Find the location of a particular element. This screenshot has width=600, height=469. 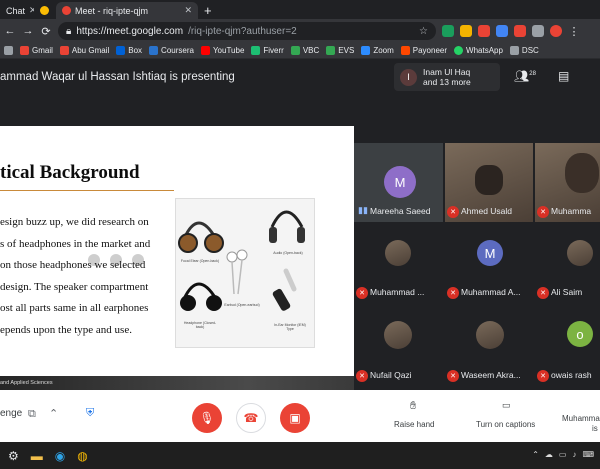

star-icon: ☆ is located at coordinates (423, 31).